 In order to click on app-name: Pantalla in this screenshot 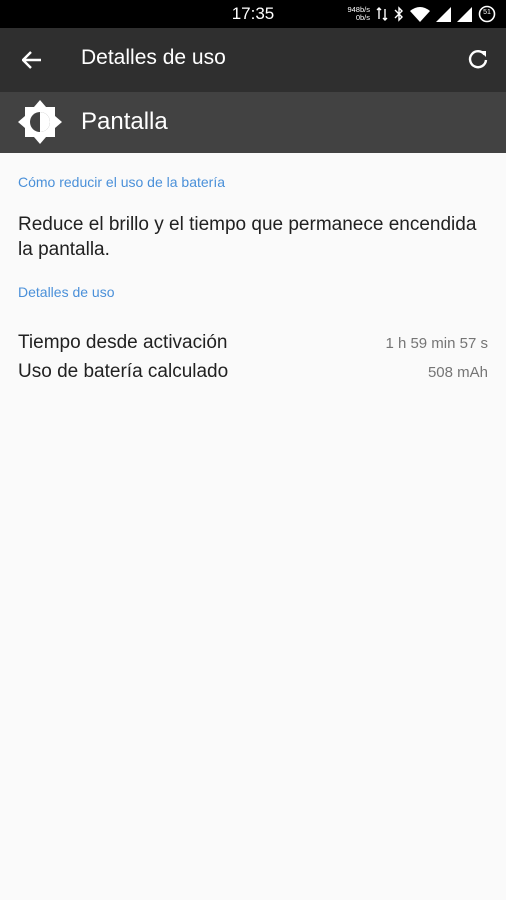, I will do `click(124, 121)`.